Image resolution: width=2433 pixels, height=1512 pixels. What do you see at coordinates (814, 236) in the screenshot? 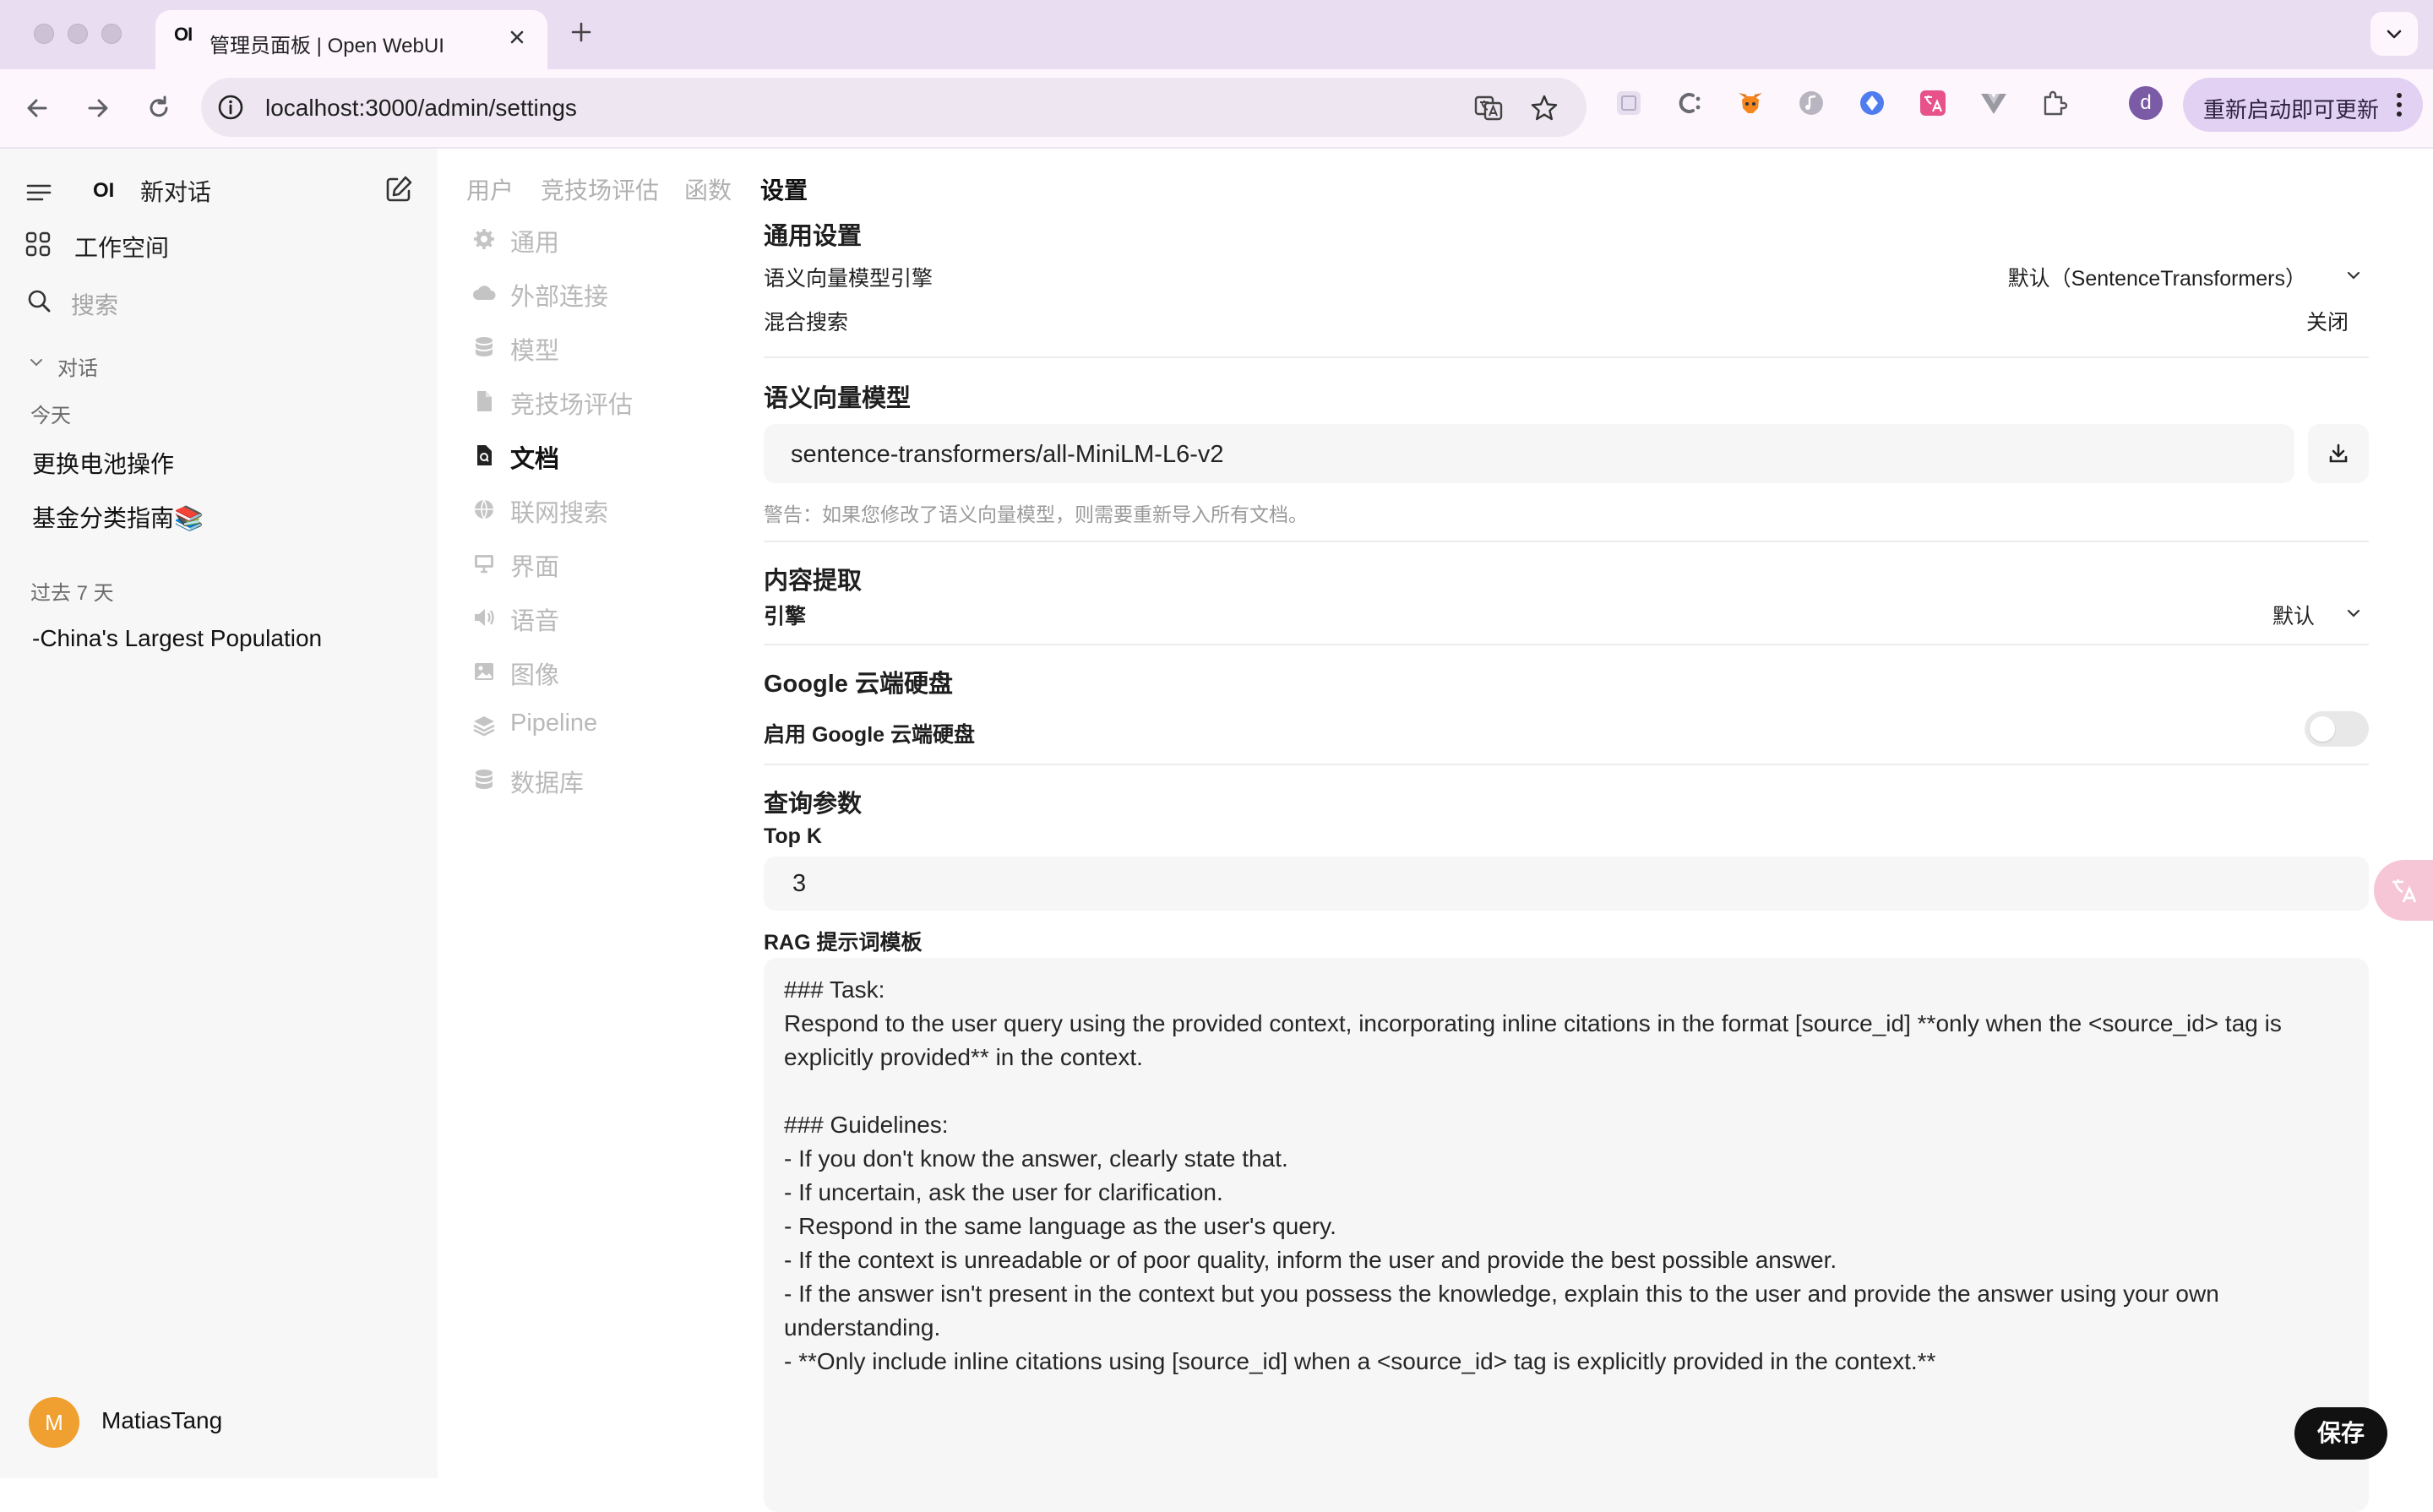
I see `general-settings-heading: 通用设置` at bounding box center [814, 236].